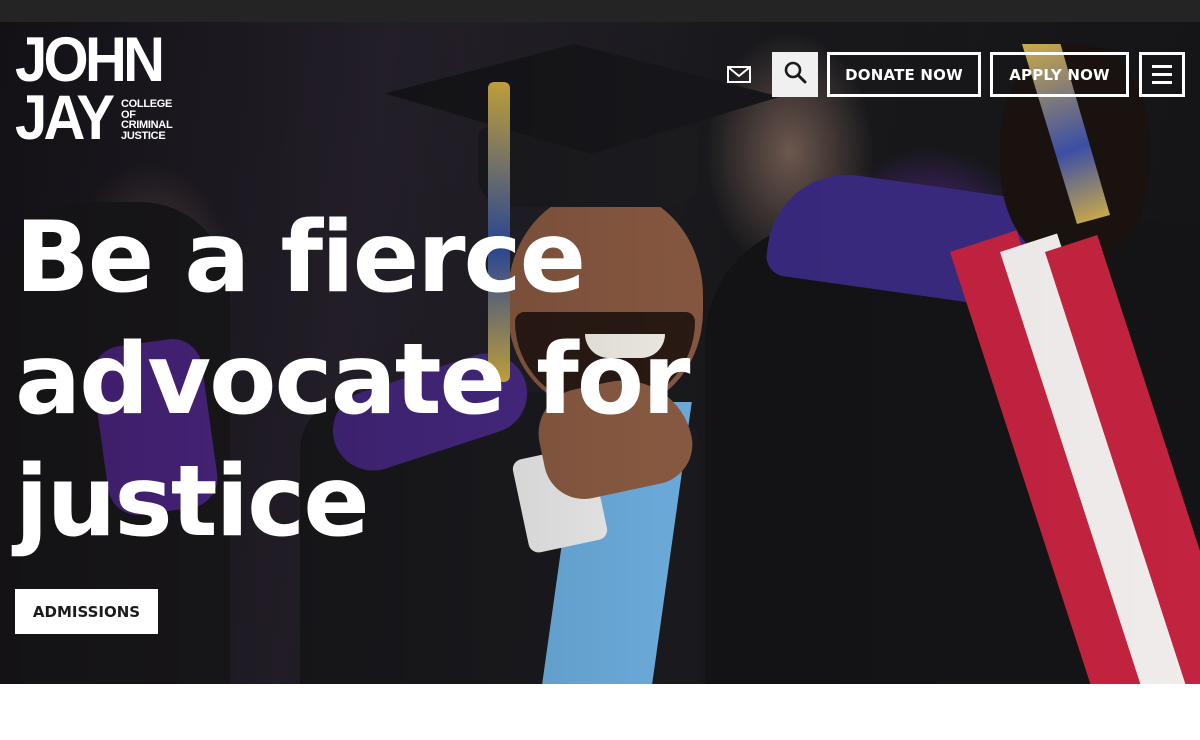 Image resolution: width=1200 pixels, height=740 pixels. I want to click on search-button, so click(795, 74).